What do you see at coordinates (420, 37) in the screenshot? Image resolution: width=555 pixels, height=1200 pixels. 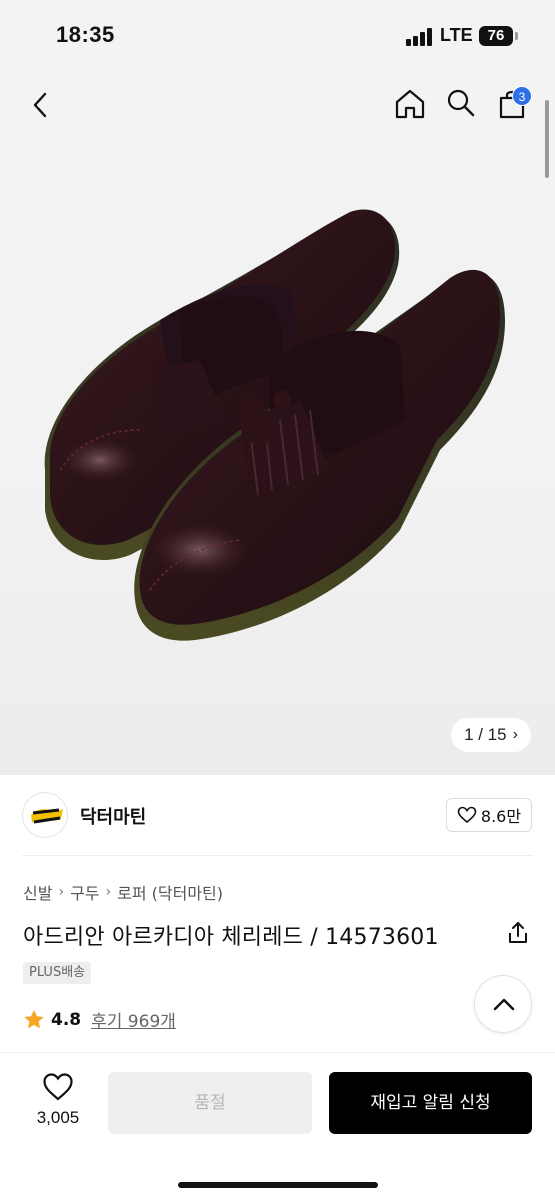 I see `signal-icon` at bounding box center [420, 37].